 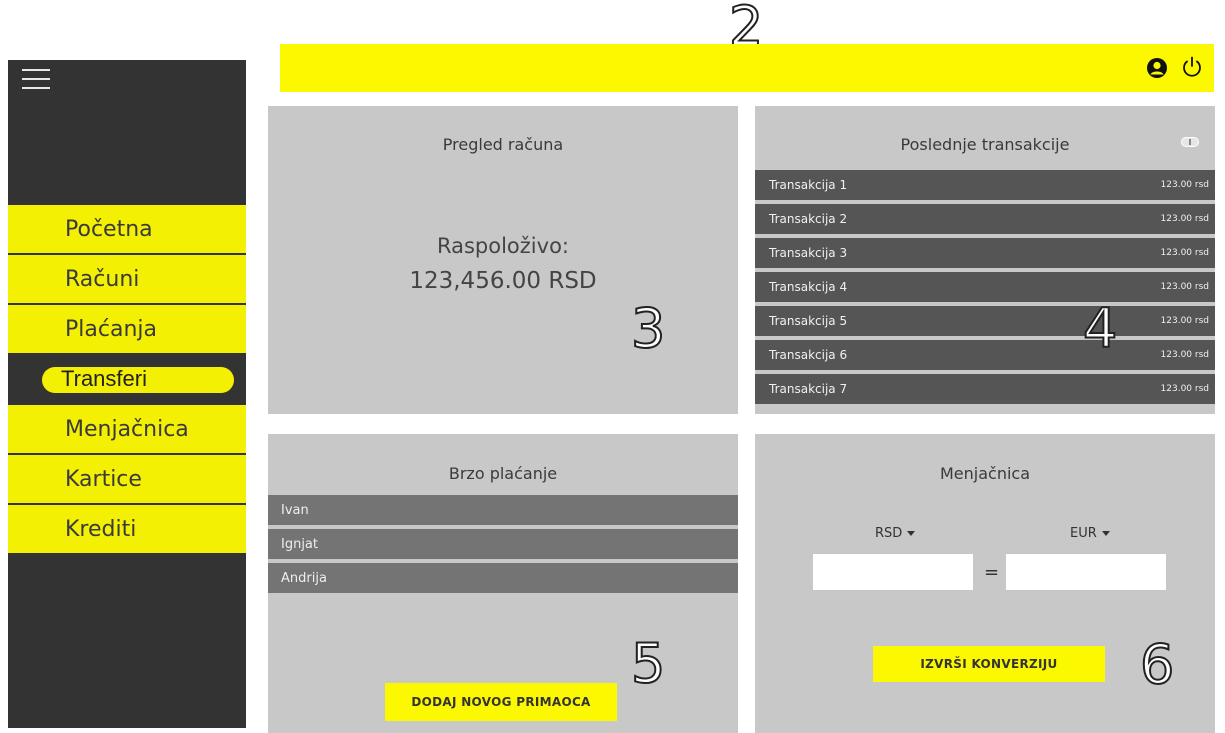 I want to click on convert-button: IZVRŠI KONVERZIJU, so click(x=989, y=664).